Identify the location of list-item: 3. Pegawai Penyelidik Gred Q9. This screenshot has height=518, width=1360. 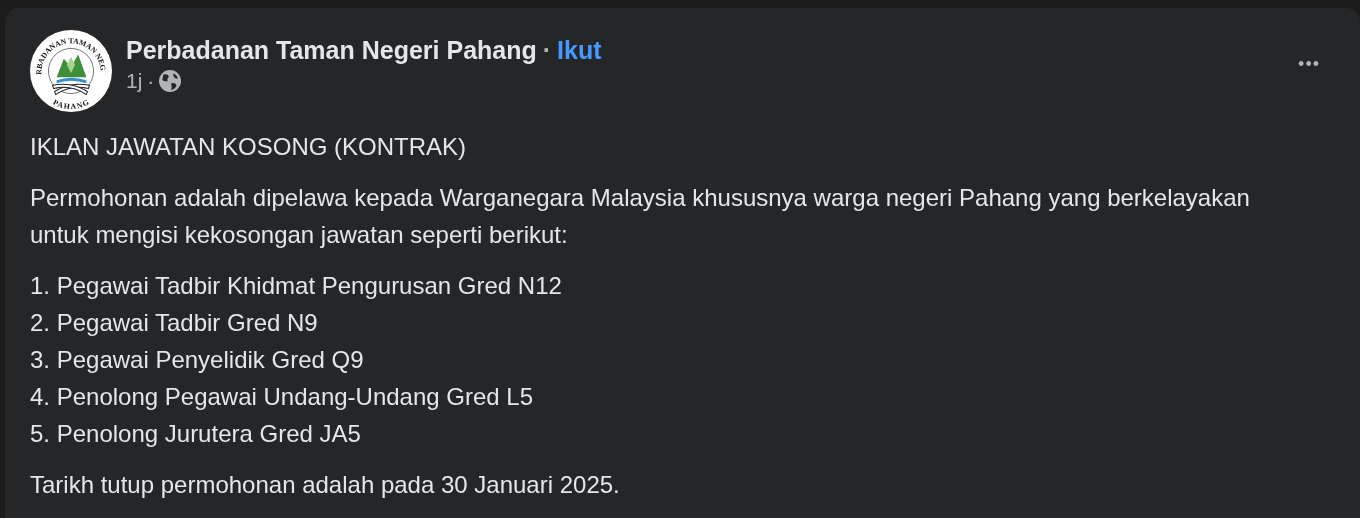
(197, 360).